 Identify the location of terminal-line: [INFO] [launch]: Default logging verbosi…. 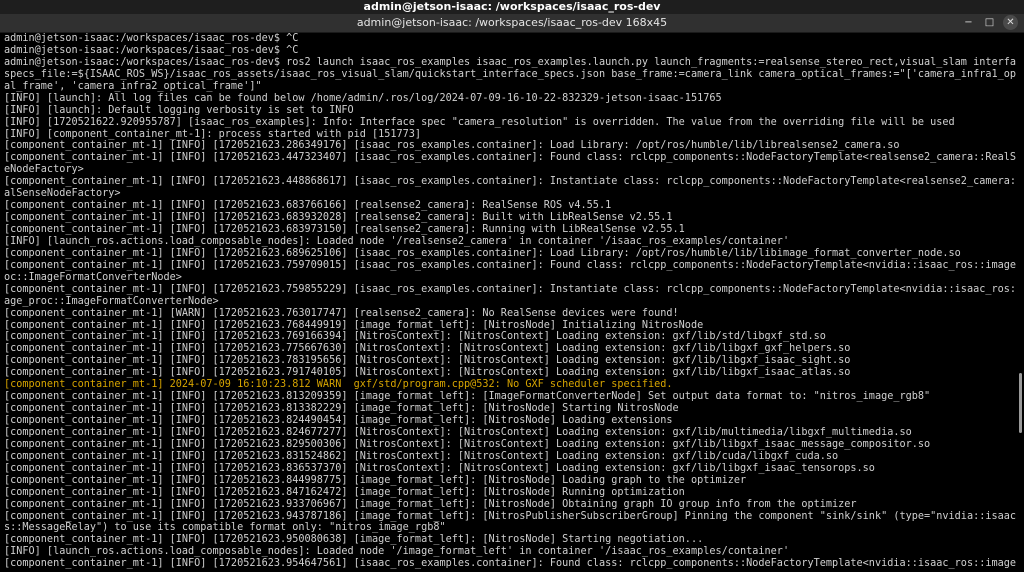
(179, 110).